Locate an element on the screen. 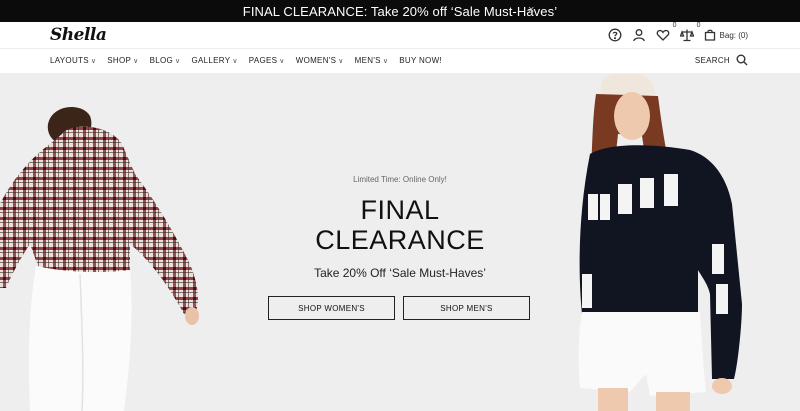 The image size is (800, 411). hero-subheadline: Take 20% Off ‘Sale Must-Haves’ is located at coordinates (400, 273).